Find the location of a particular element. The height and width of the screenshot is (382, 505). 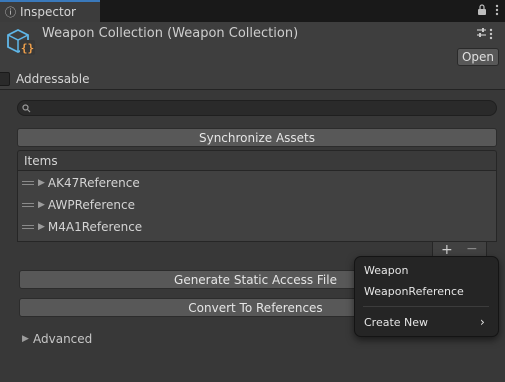

header-more-icon is located at coordinates (491, 34).